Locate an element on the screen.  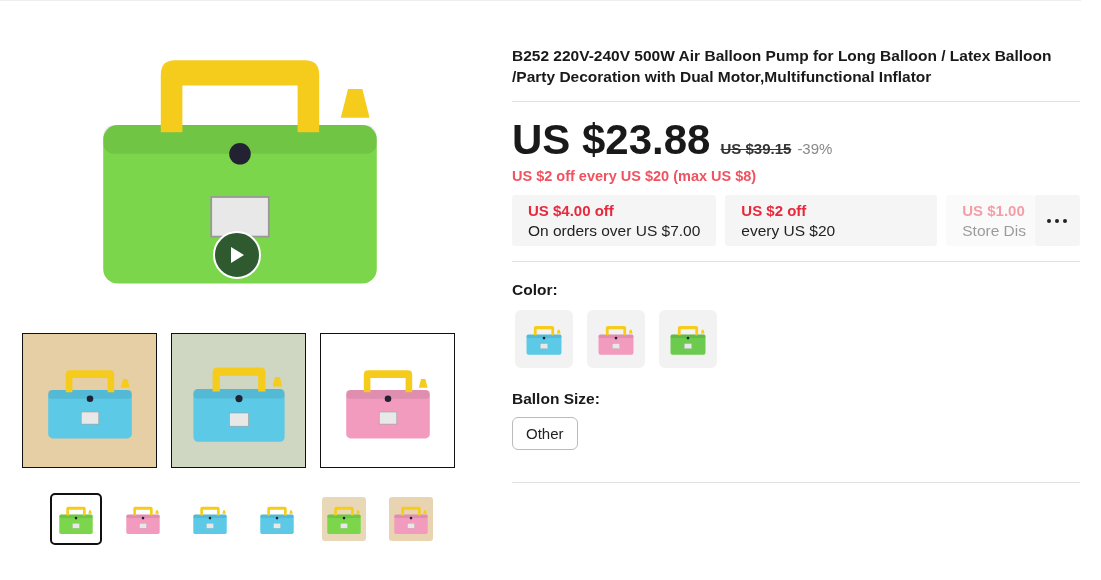
promo-text: US $2 off every US $20 (max US $8) is located at coordinates (635, 176).